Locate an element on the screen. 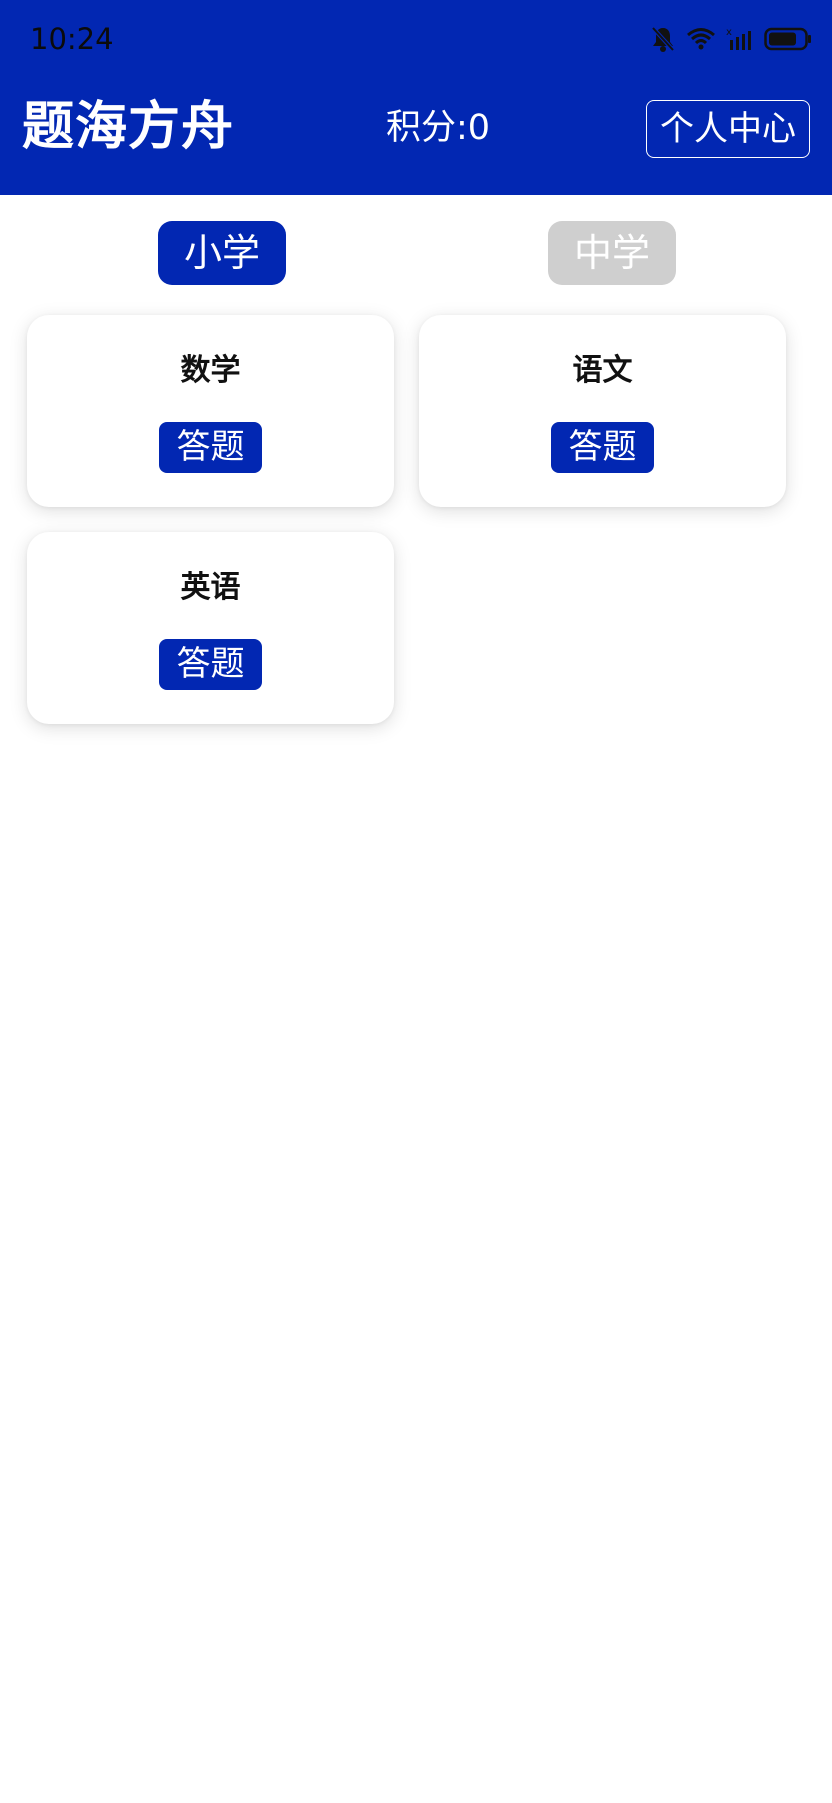 Image resolution: width=832 pixels, height=1803 pixels. app-title: 题海方舟 is located at coordinates (128, 127).